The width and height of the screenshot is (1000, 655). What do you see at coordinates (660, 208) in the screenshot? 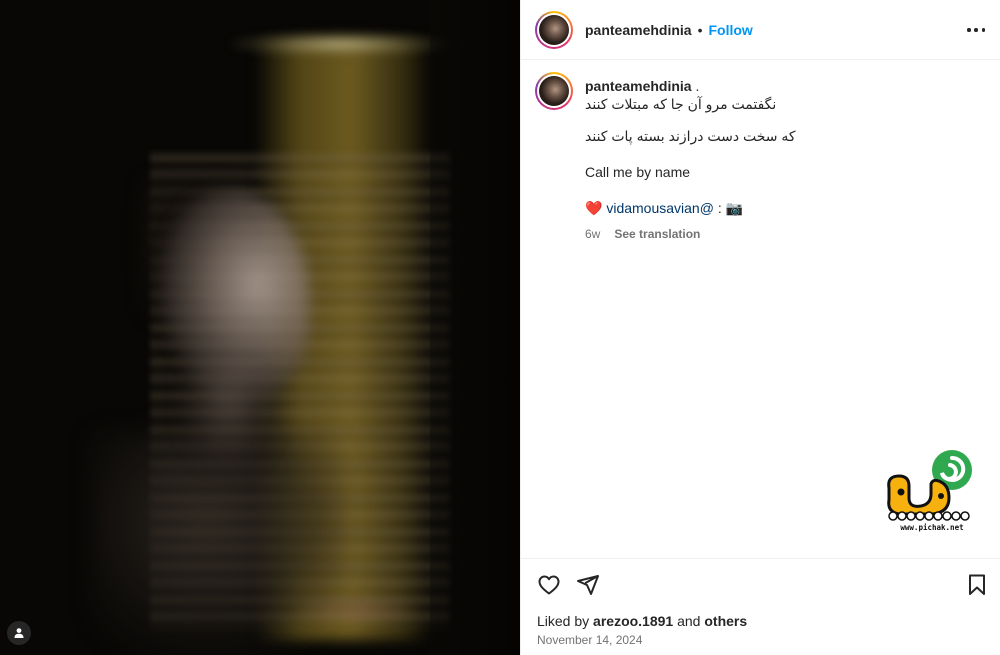
I see `mention-link: vidamousavian@` at bounding box center [660, 208].